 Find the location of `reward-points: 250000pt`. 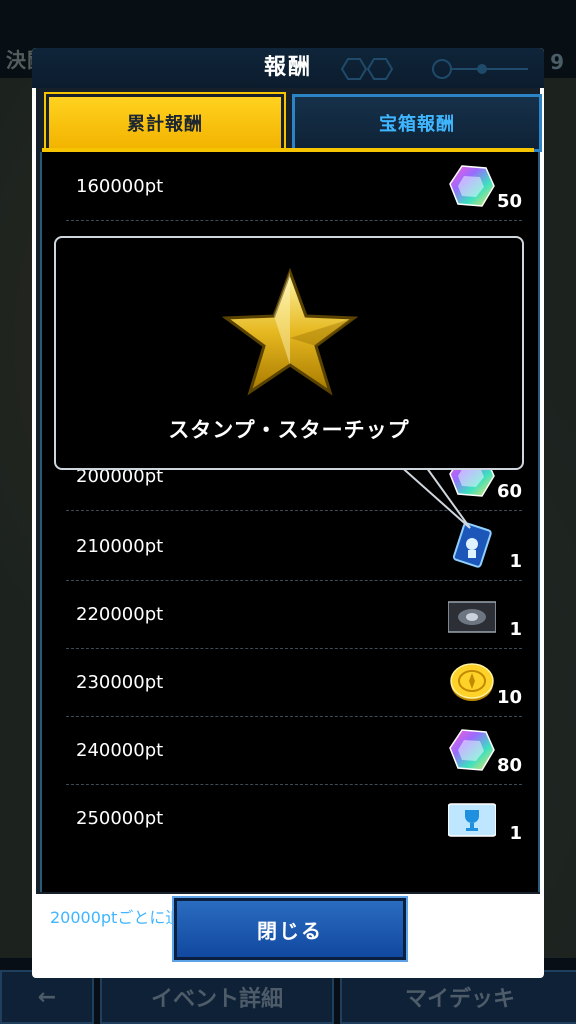

reward-points: 250000pt is located at coordinates (120, 818).